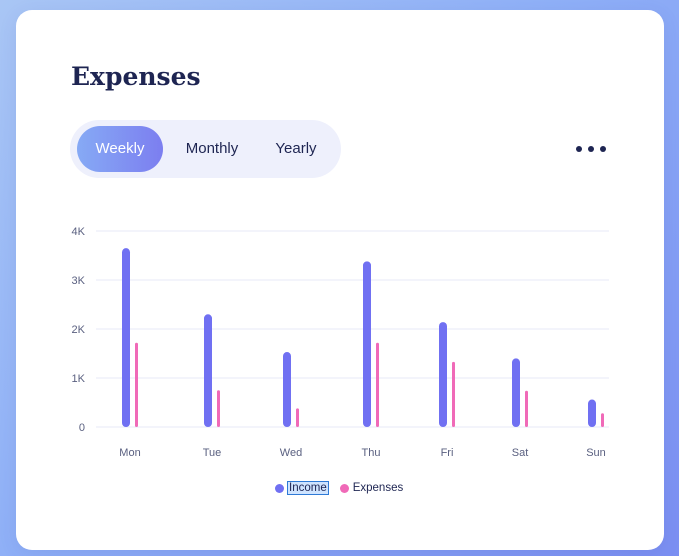 This screenshot has width=679, height=556. I want to click on y-tick-label: 1K, so click(79, 379).